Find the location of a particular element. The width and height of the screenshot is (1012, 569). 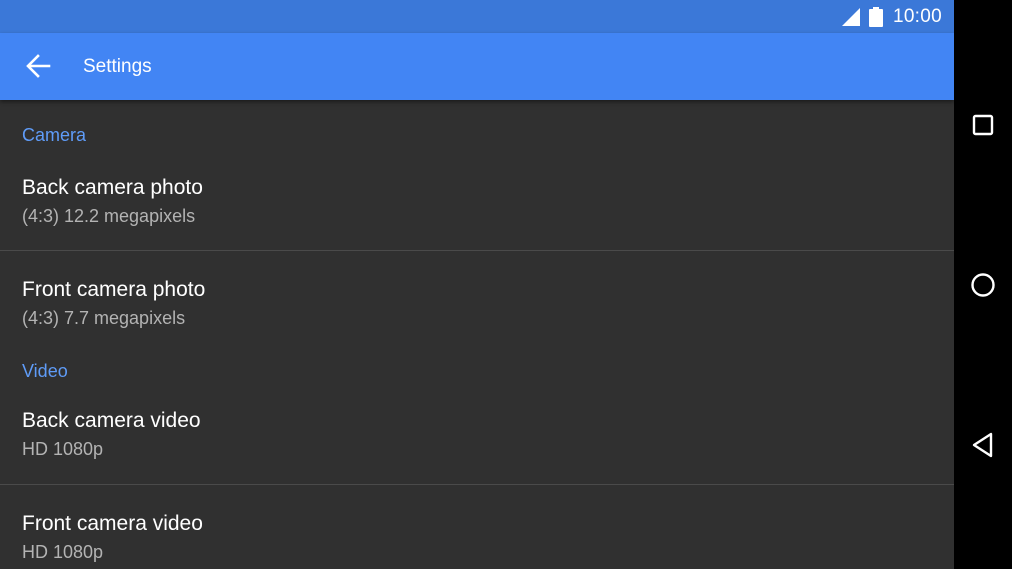

back-button is located at coordinates (38, 66).